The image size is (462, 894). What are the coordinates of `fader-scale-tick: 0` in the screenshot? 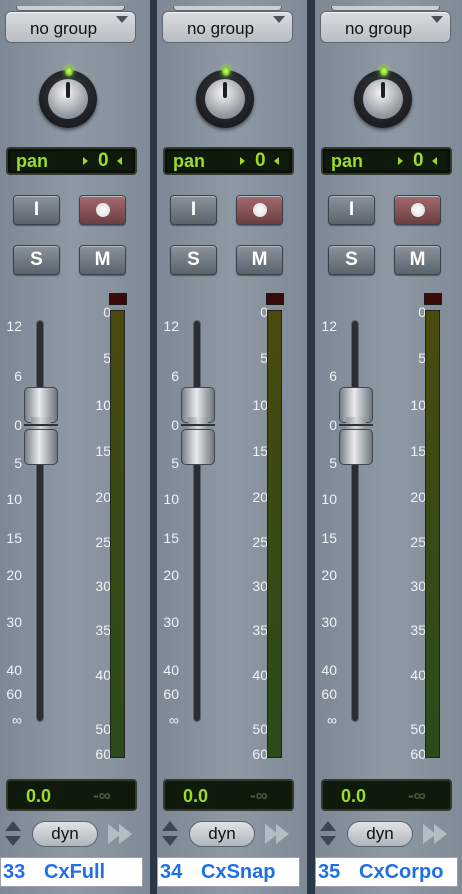 It's located at (333, 425).